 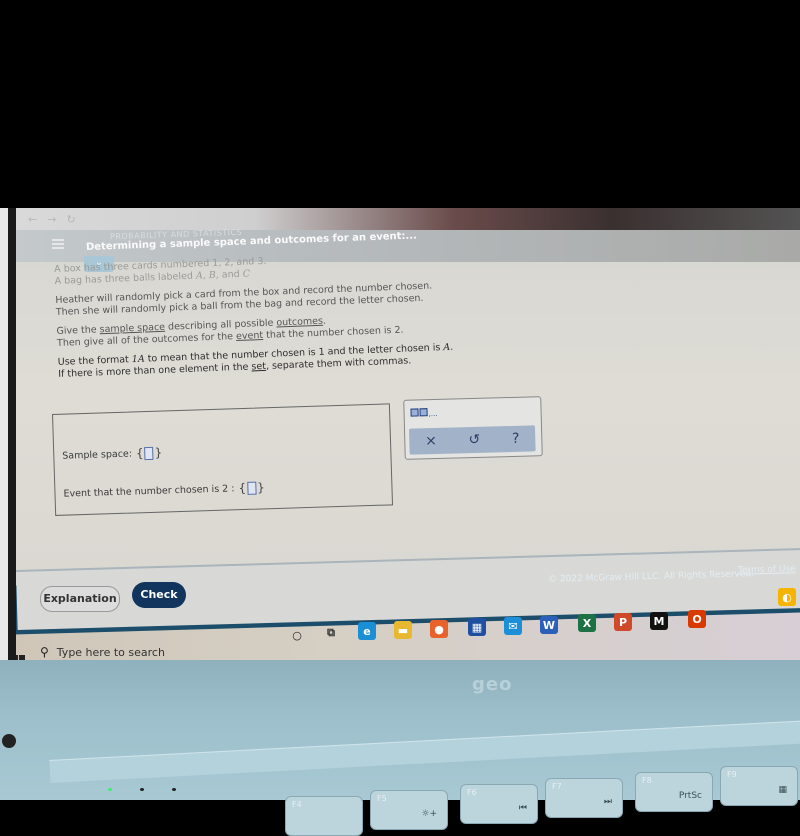 I want to click on store-icon: ▦, so click(x=477, y=627).